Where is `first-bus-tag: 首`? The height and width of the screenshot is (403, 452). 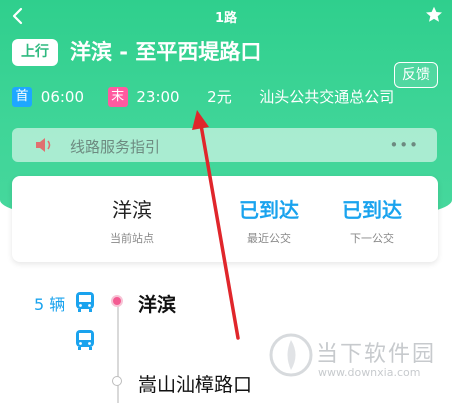 first-bus-tag: 首 is located at coordinates (22, 96).